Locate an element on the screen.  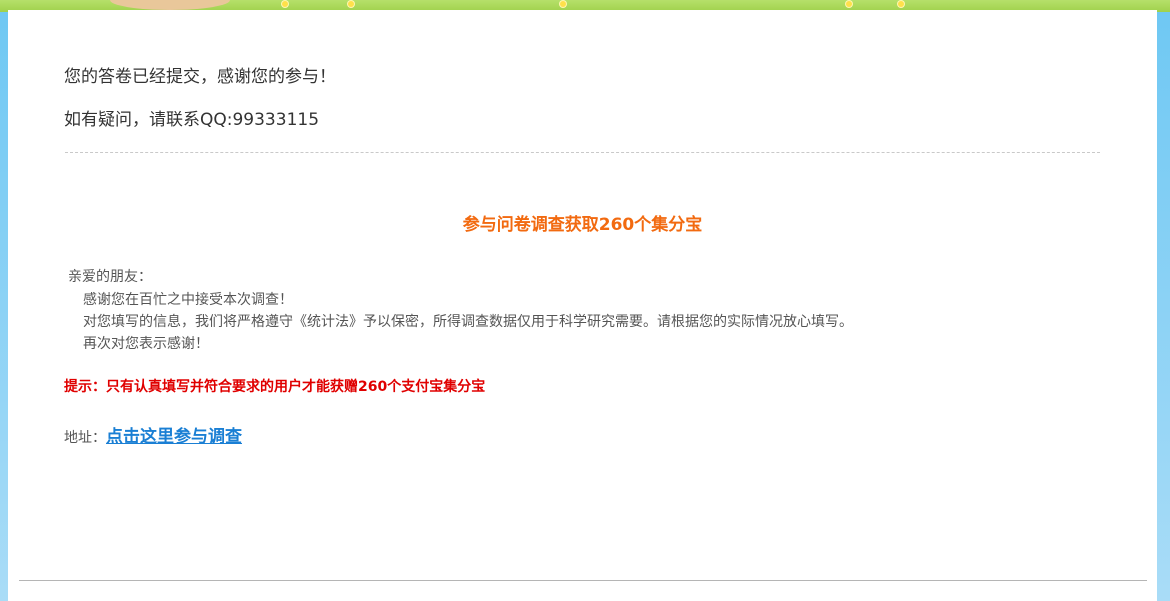
background-left is located at coordinates (4, 306).